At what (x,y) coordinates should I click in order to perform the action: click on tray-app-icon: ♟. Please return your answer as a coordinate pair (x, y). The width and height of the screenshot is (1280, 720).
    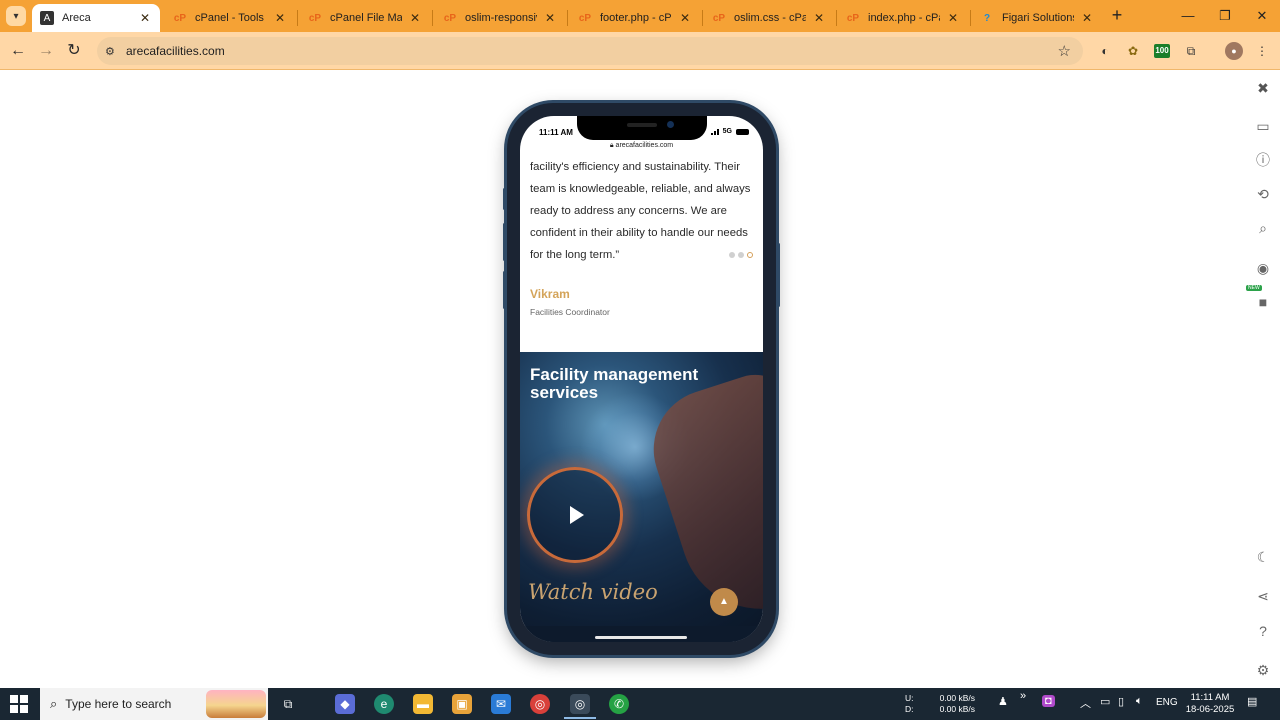
    Looking at the image, I should click on (1003, 701).